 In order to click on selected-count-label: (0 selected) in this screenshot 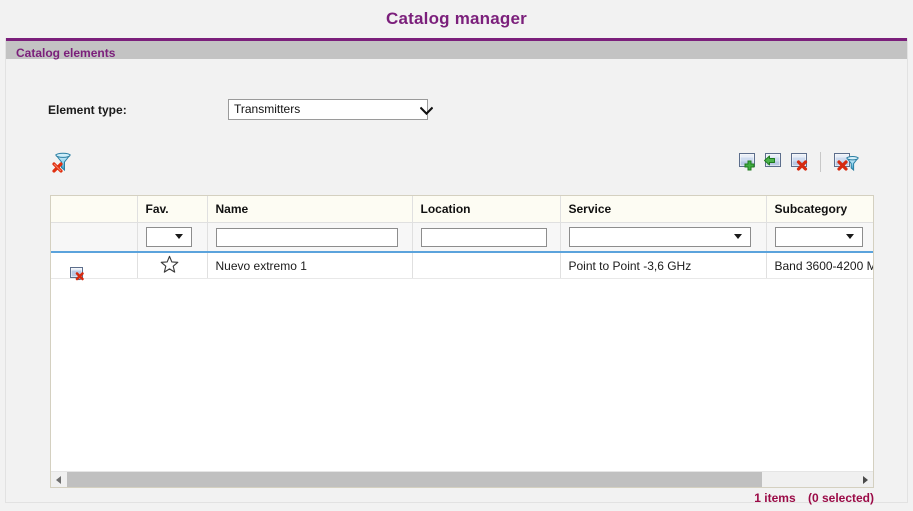, I will do `click(840, 498)`.